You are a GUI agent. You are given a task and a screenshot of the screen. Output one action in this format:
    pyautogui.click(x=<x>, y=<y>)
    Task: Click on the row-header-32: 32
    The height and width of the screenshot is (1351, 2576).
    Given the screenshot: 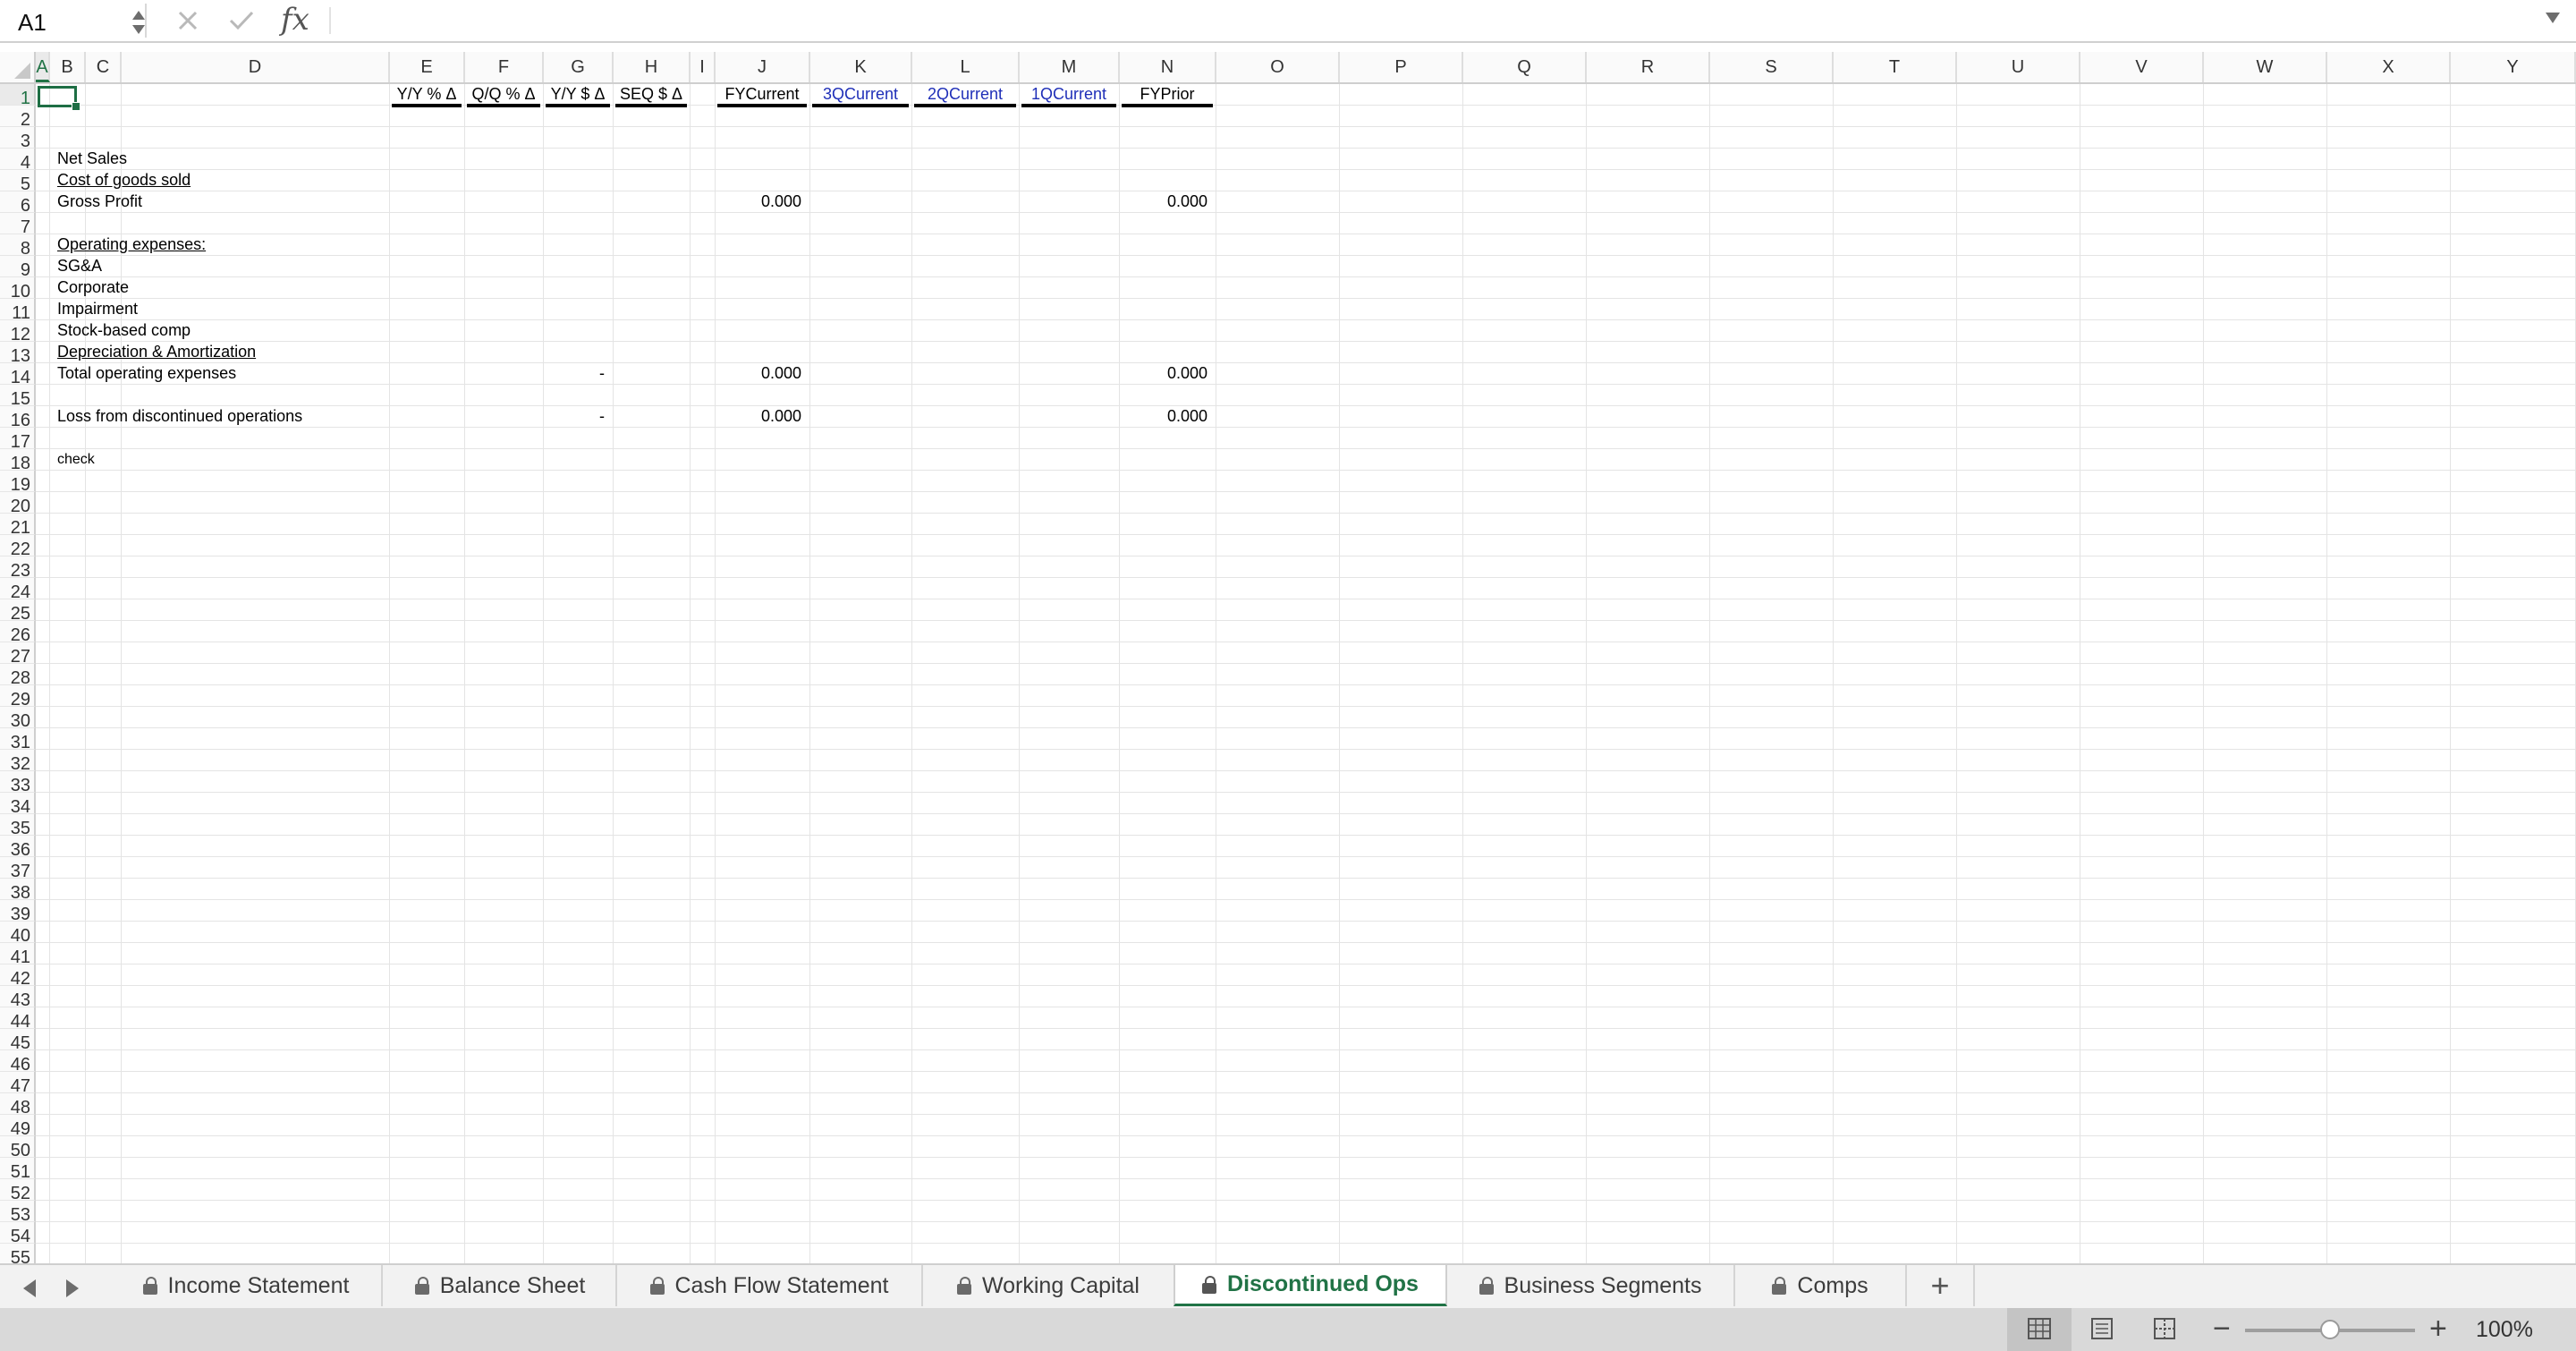 What is the action you would take?
    pyautogui.click(x=18, y=762)
    